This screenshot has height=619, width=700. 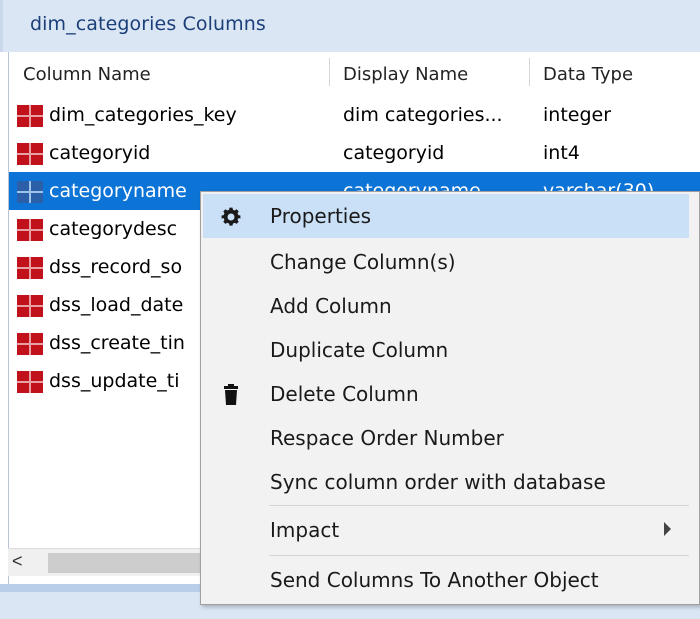 I want to click on gear-icon, so click(x=231, y=216).